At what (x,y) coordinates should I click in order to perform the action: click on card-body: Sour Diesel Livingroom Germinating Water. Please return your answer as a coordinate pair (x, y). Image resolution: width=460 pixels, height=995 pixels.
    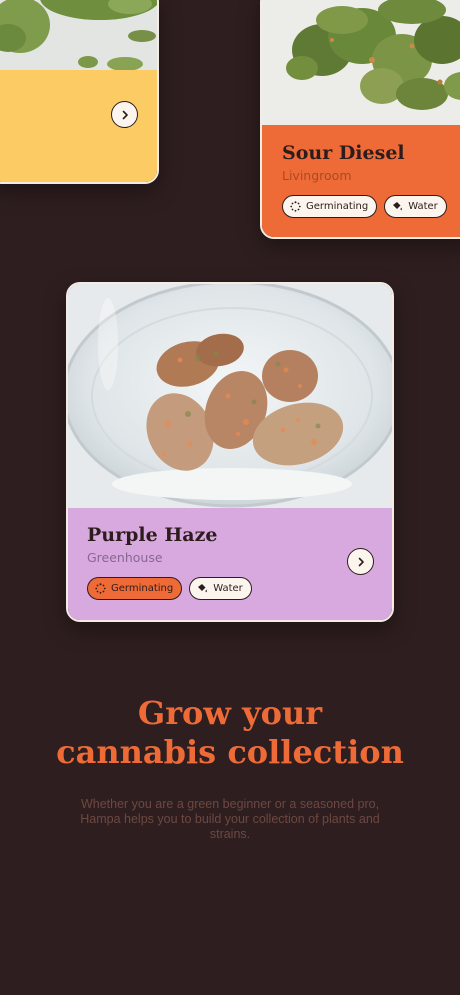
    Looking at the image, I should click on (361, 181).